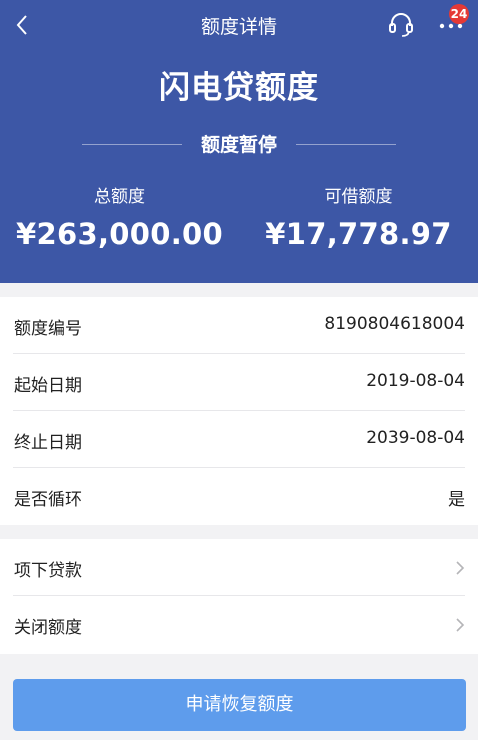  What do you see at coordinates (358, 234) in the screenshot?
I see `available-amount-value: ¥17,778.97` at bounding box center [358, 234].